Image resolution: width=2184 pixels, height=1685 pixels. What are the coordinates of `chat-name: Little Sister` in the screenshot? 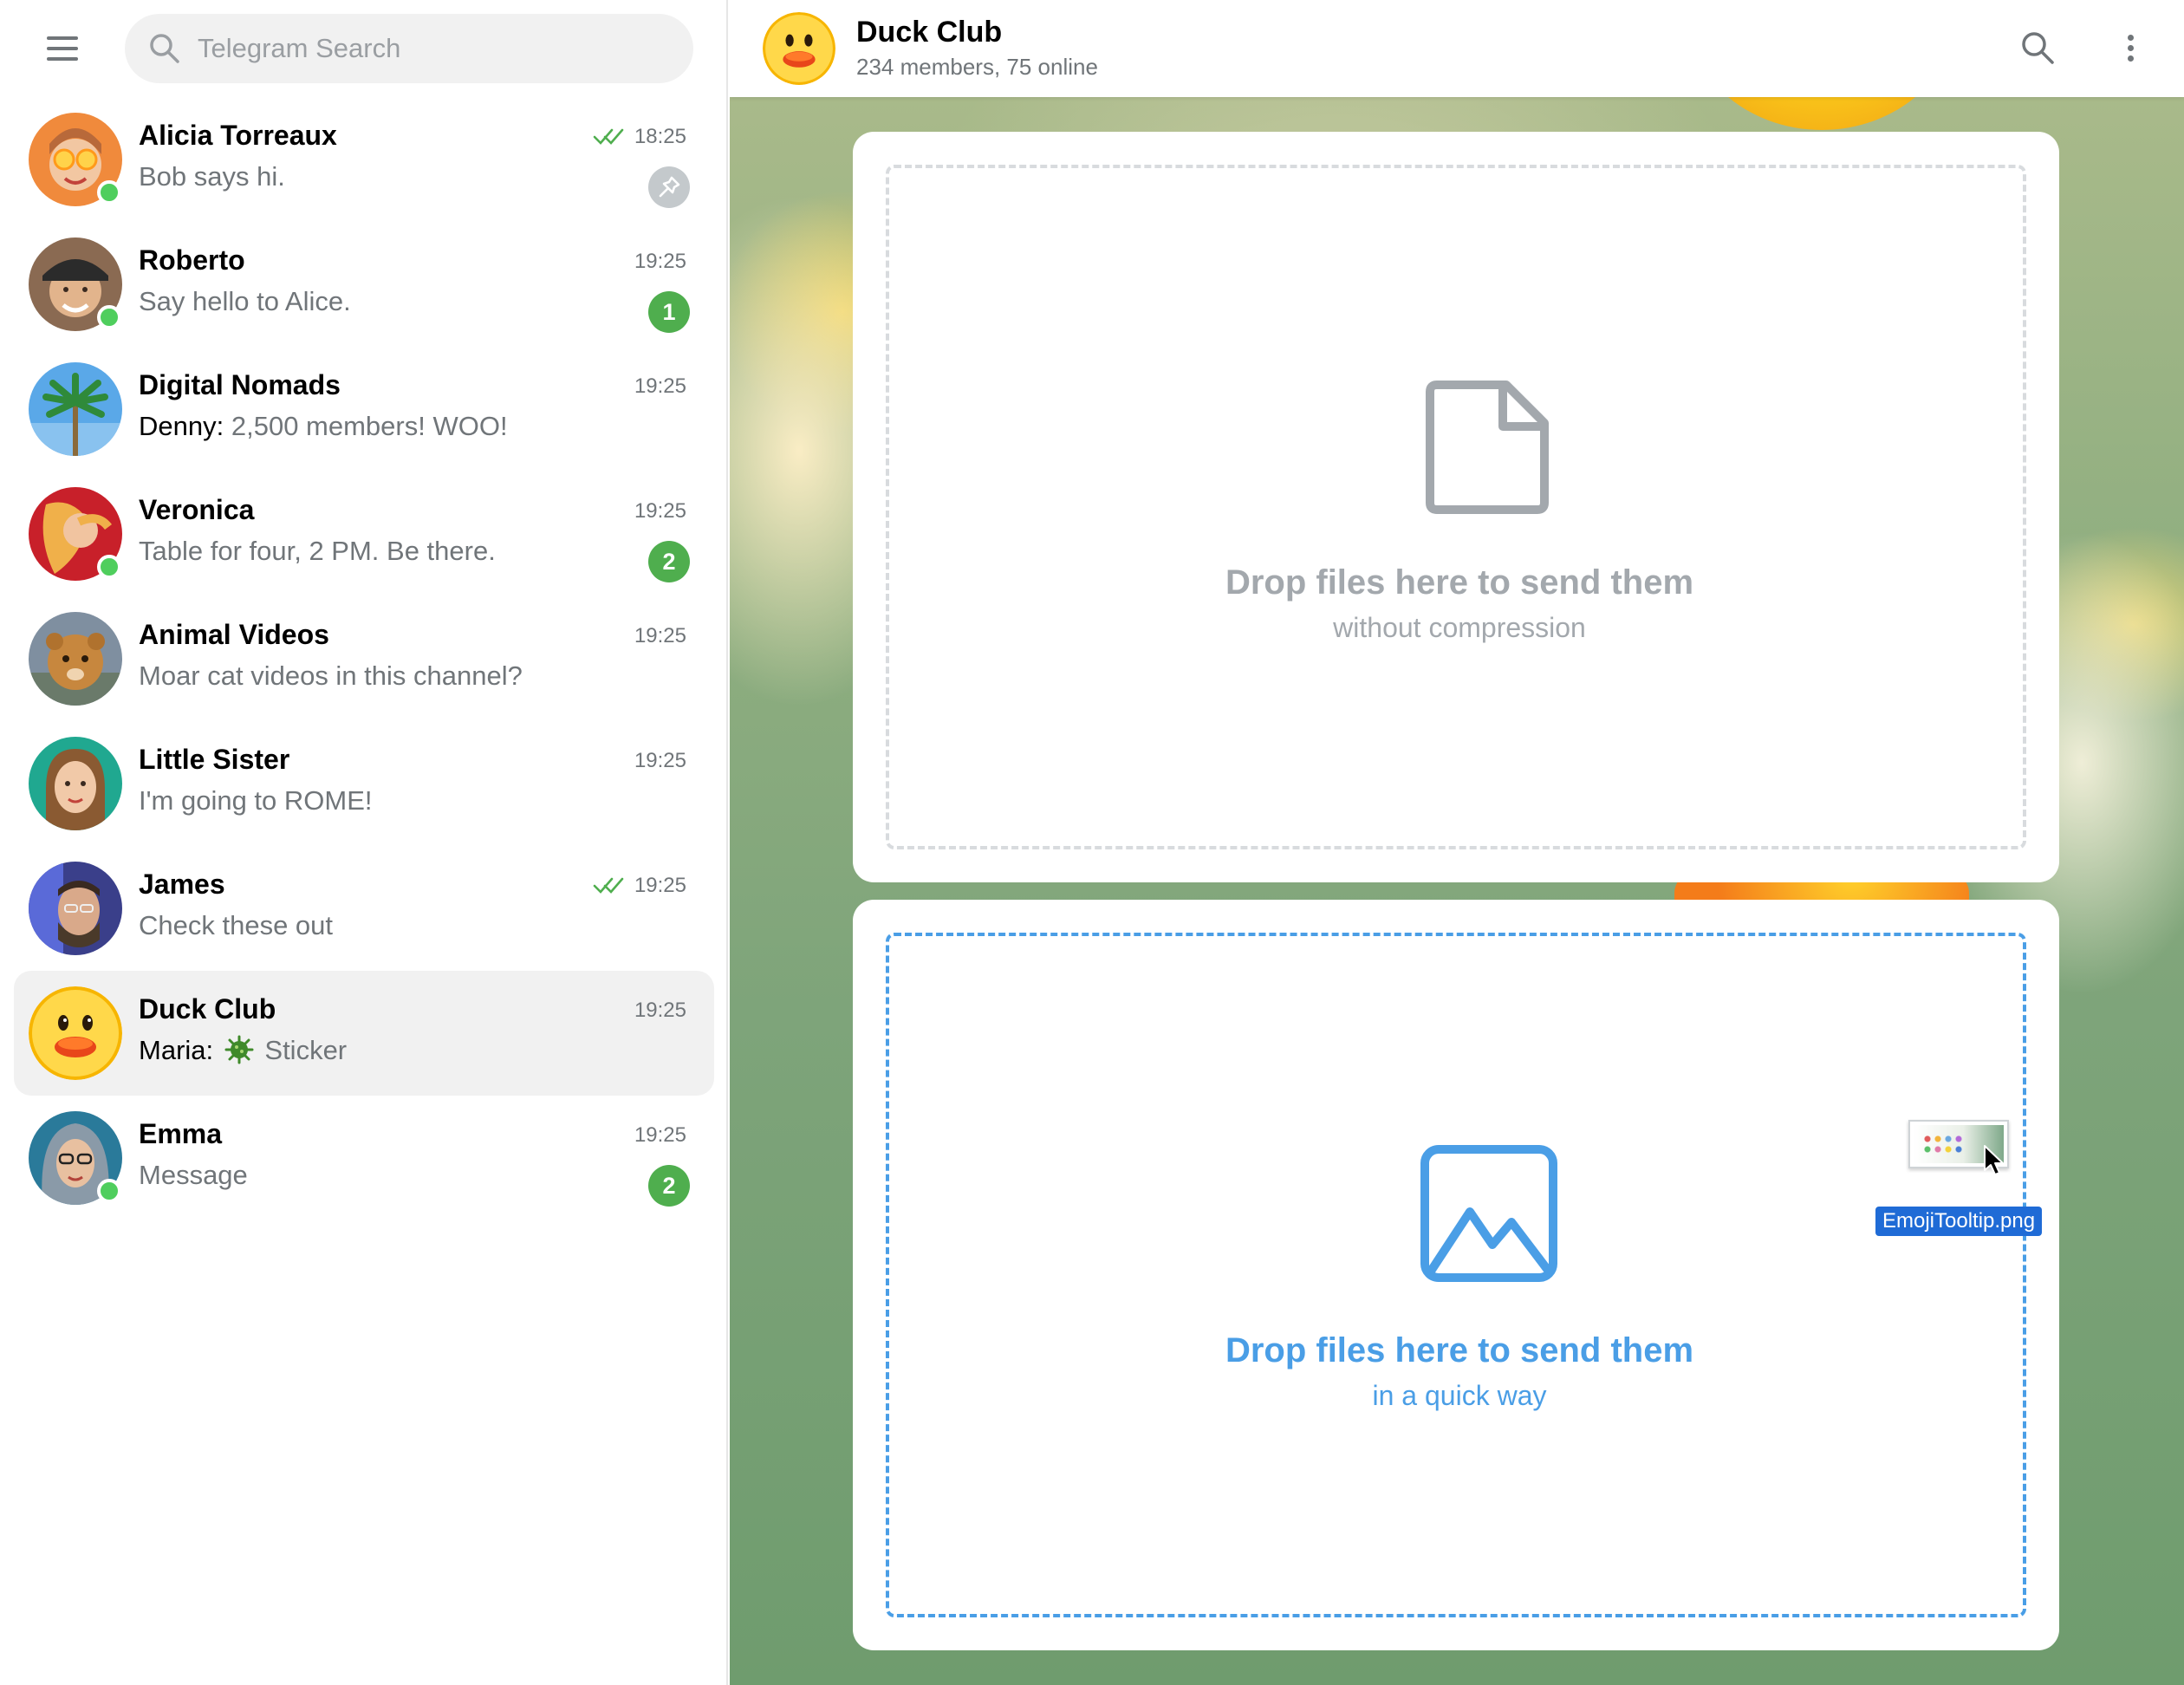 It's located at (214, 759).